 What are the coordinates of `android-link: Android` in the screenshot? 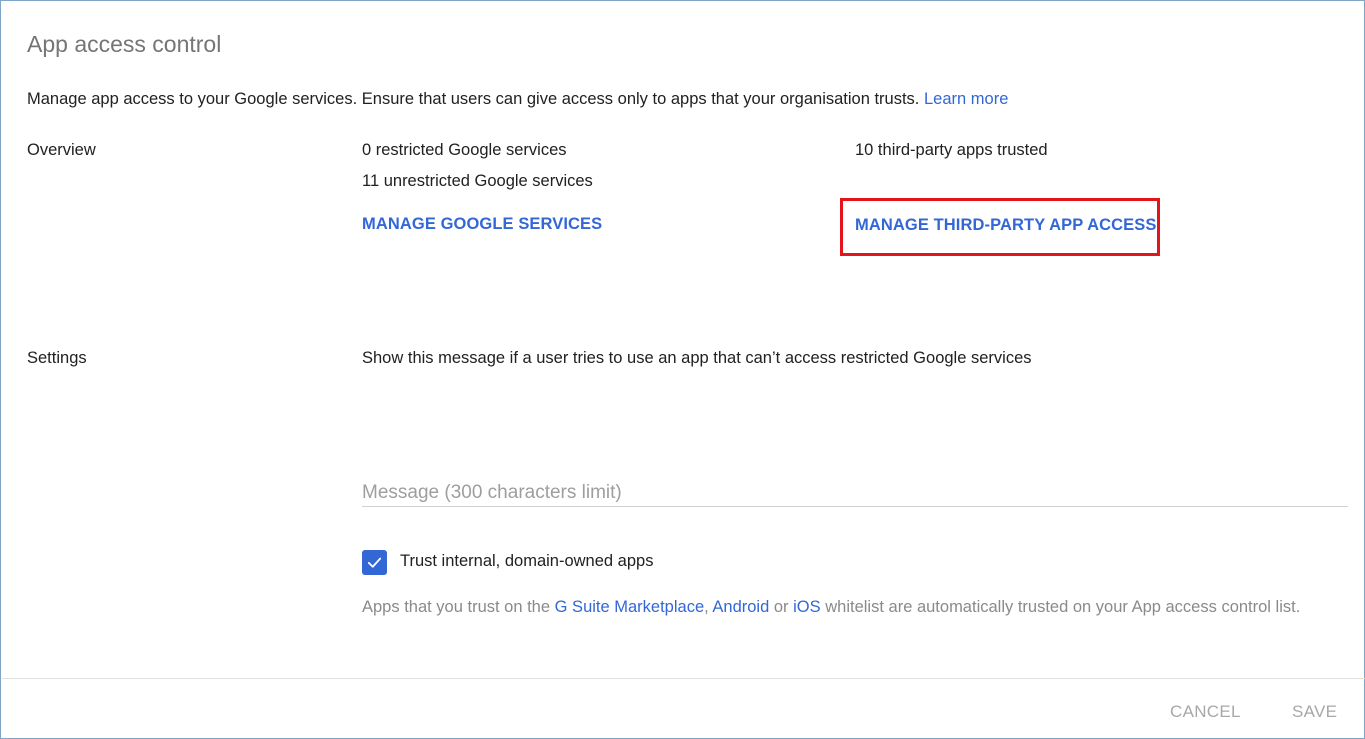 It's located at (740, 607).